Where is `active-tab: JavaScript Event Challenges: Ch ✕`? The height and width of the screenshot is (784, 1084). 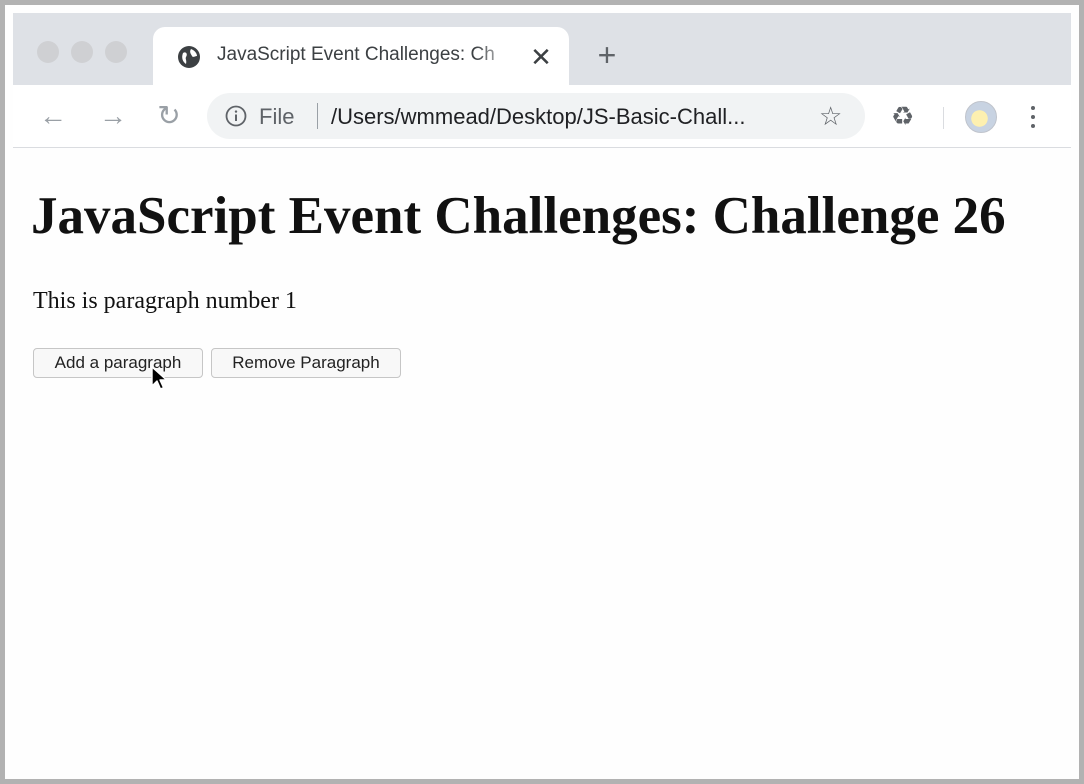
active-tab: JavaScript Event Challenges: Ch ✕ is located at coordinates (361, 56).